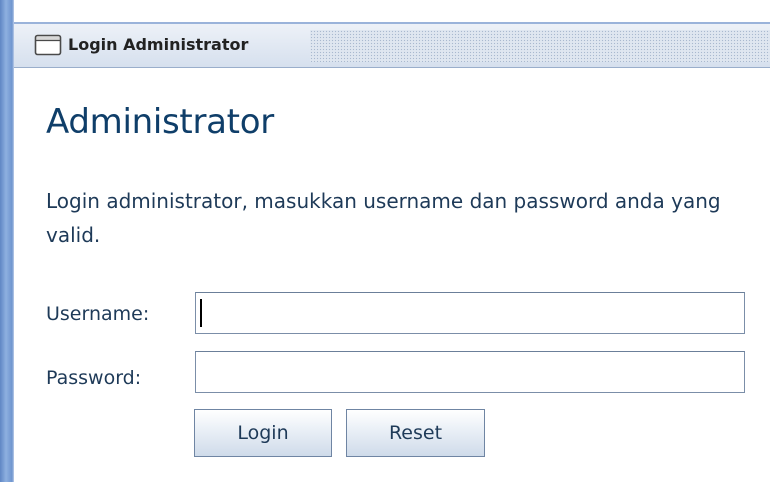 The image size is (770, 482). I want to click on window-icon, so click(48, 45).